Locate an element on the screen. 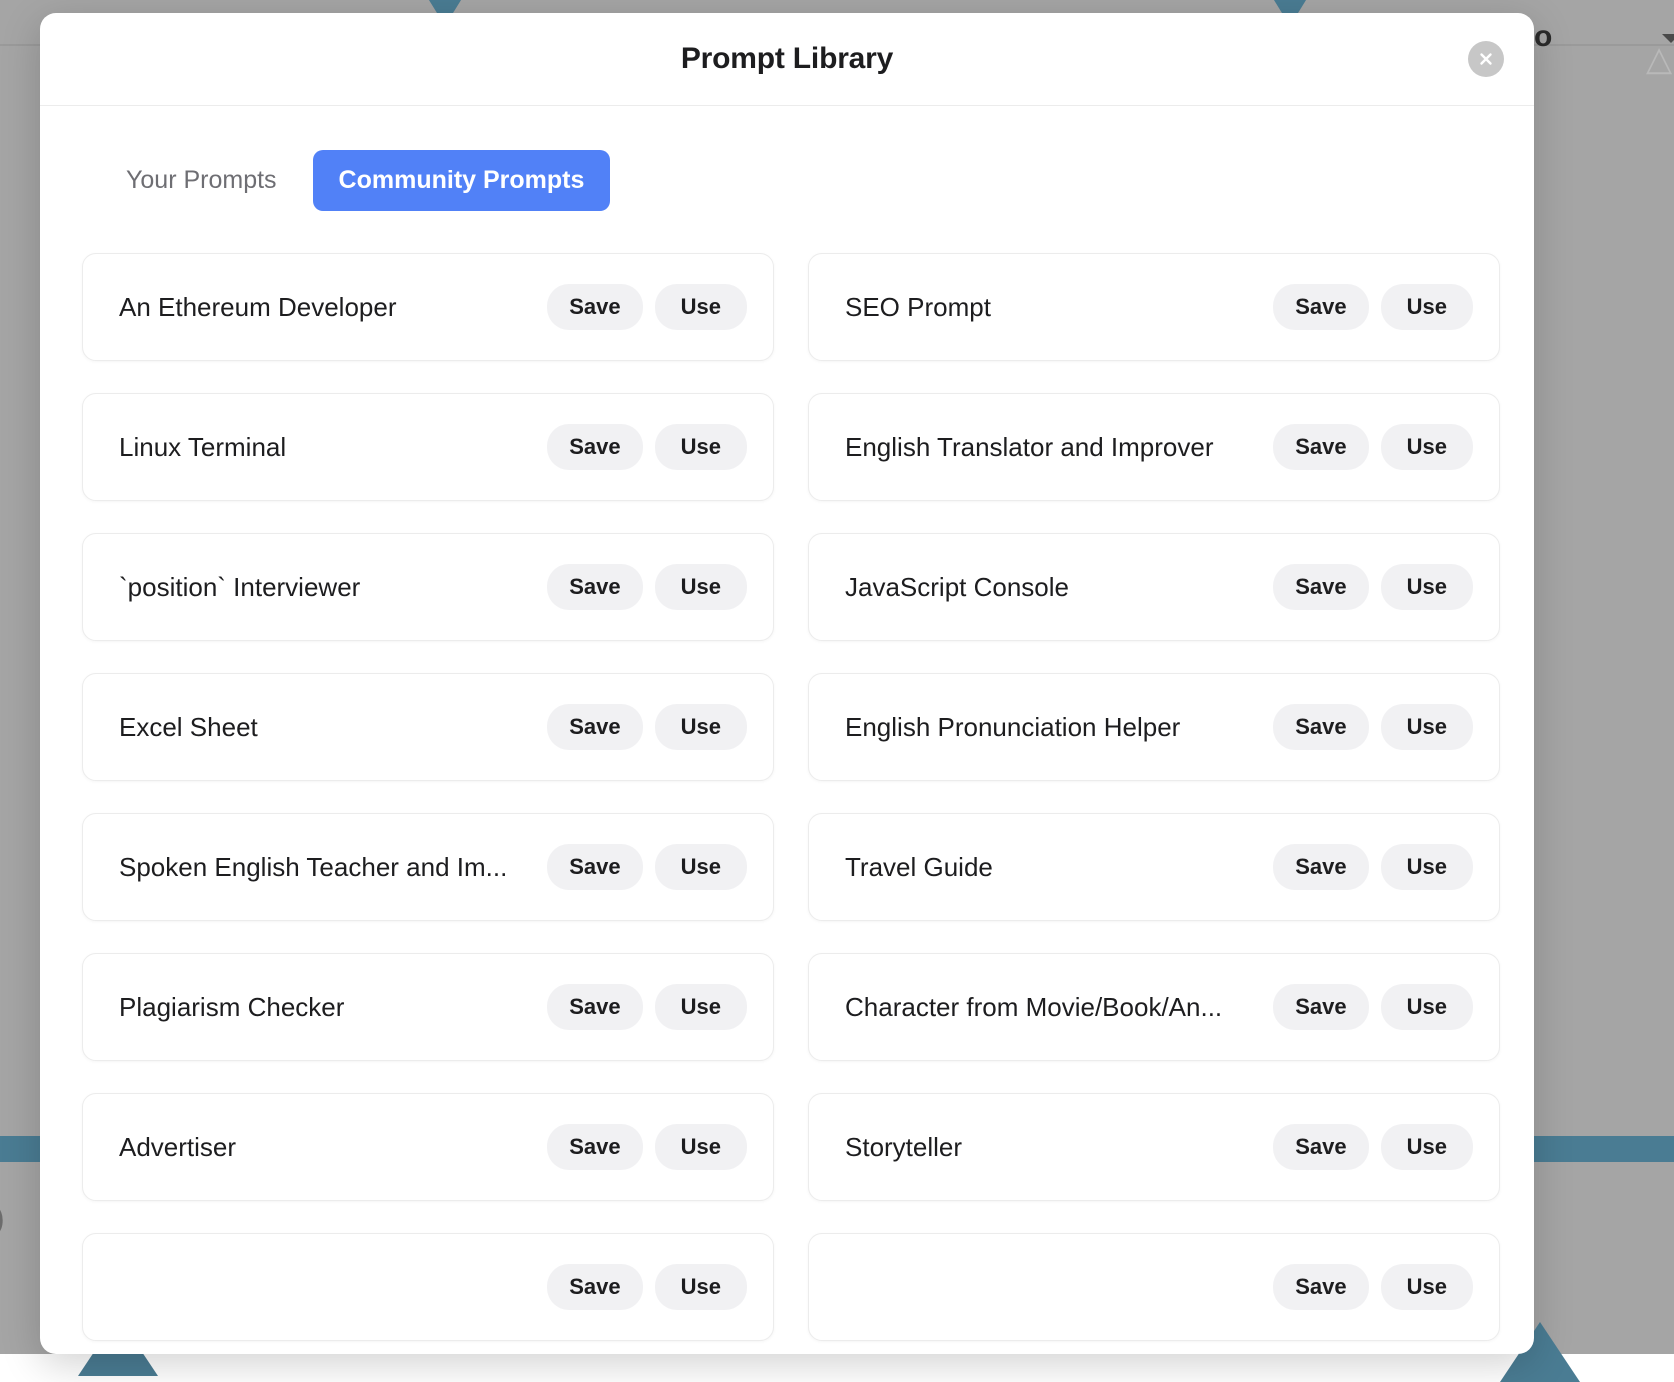 This screenshot has width=1674, height=1382. prompt-title: SEO Prompt is located at coordinates (1059, 307).